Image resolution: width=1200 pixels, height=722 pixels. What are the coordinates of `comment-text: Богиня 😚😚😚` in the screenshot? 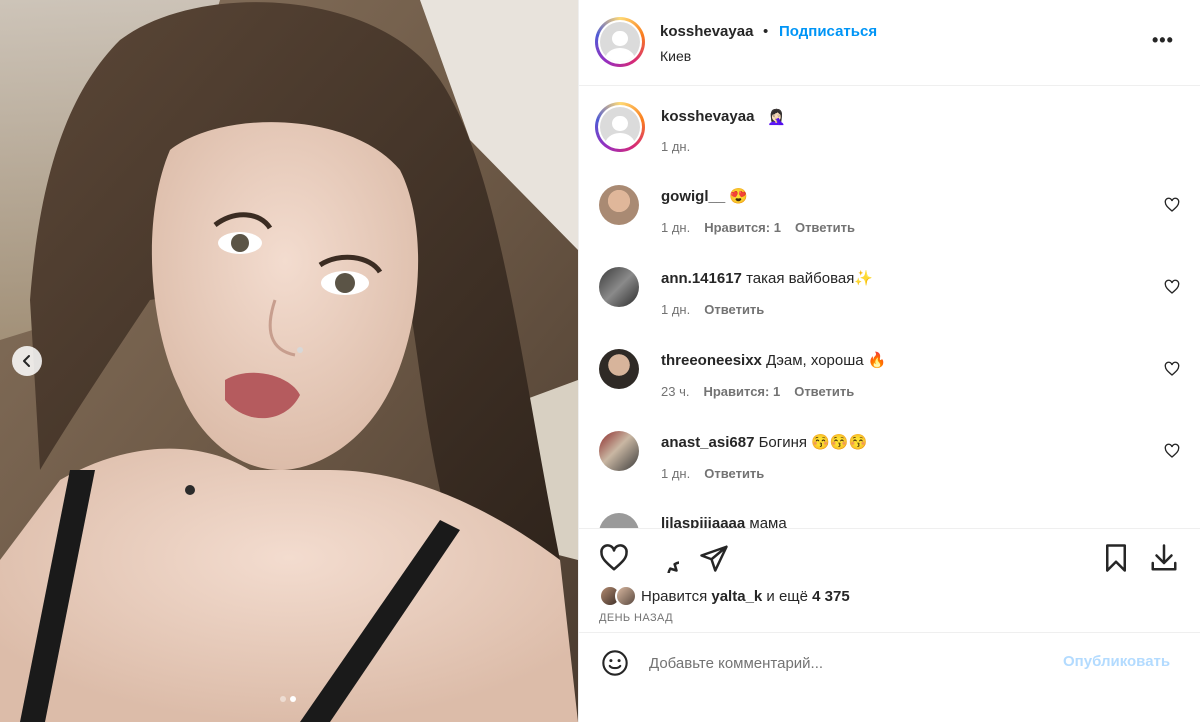 It's located at (813, 442).